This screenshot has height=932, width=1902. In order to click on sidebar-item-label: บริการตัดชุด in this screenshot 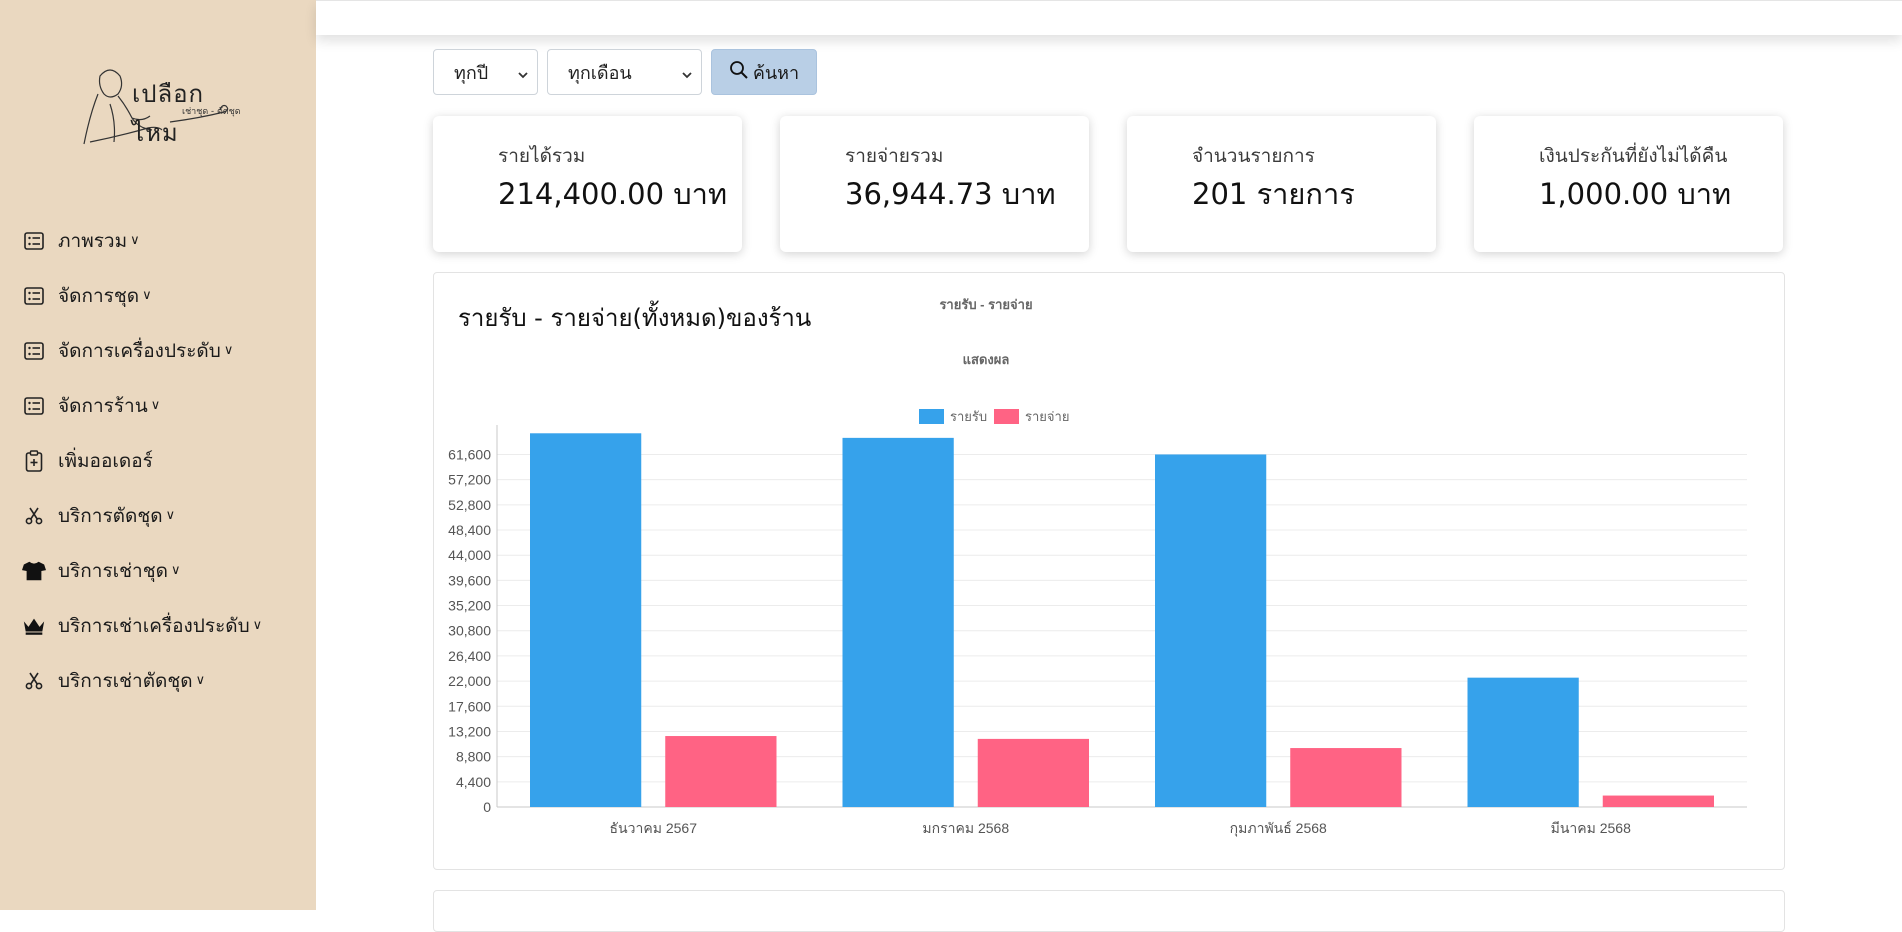, I will do `click(110, 515)`.